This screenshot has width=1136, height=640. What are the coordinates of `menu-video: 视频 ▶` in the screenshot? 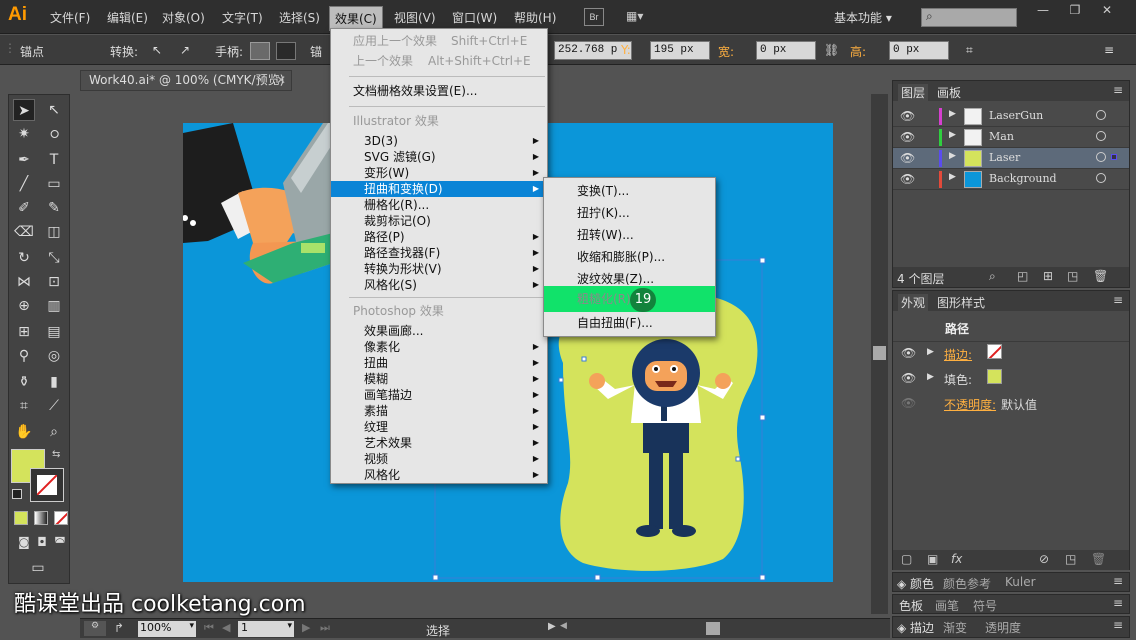 It's located at (439, 459).